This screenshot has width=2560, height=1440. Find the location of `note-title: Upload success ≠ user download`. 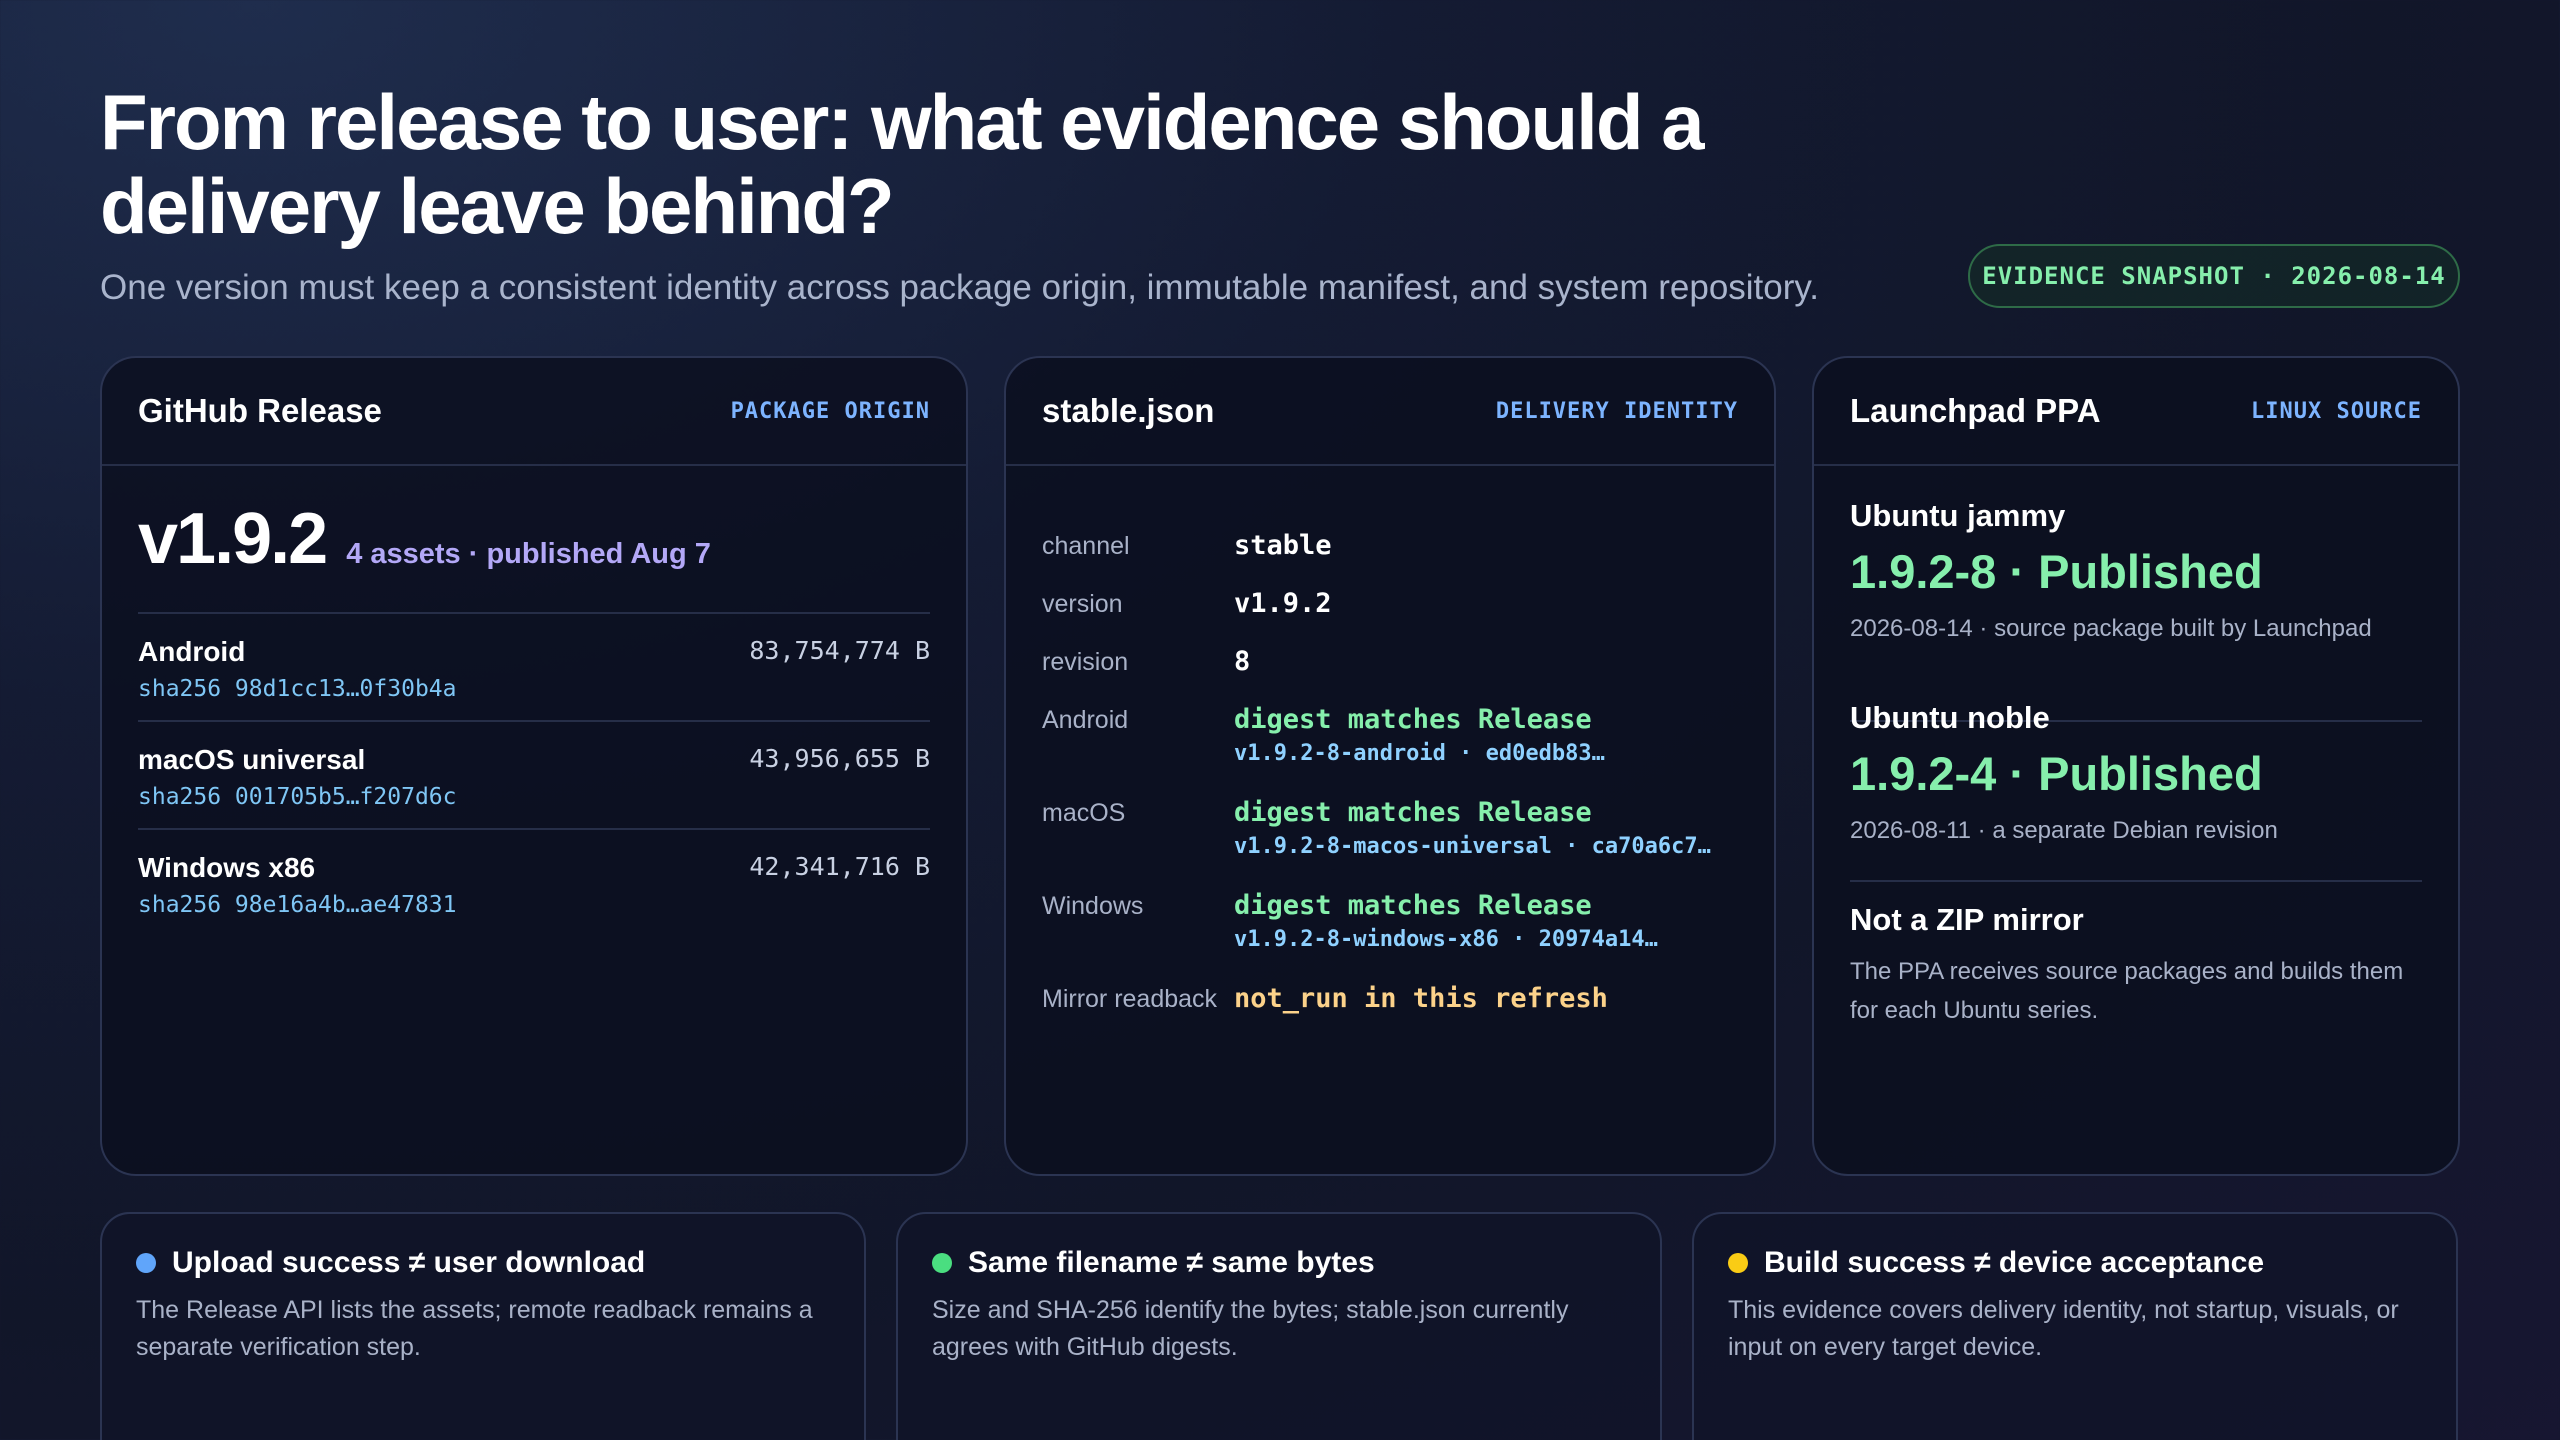

note-title: Upload success ≠ user download is located at coordinates (409, 1262).